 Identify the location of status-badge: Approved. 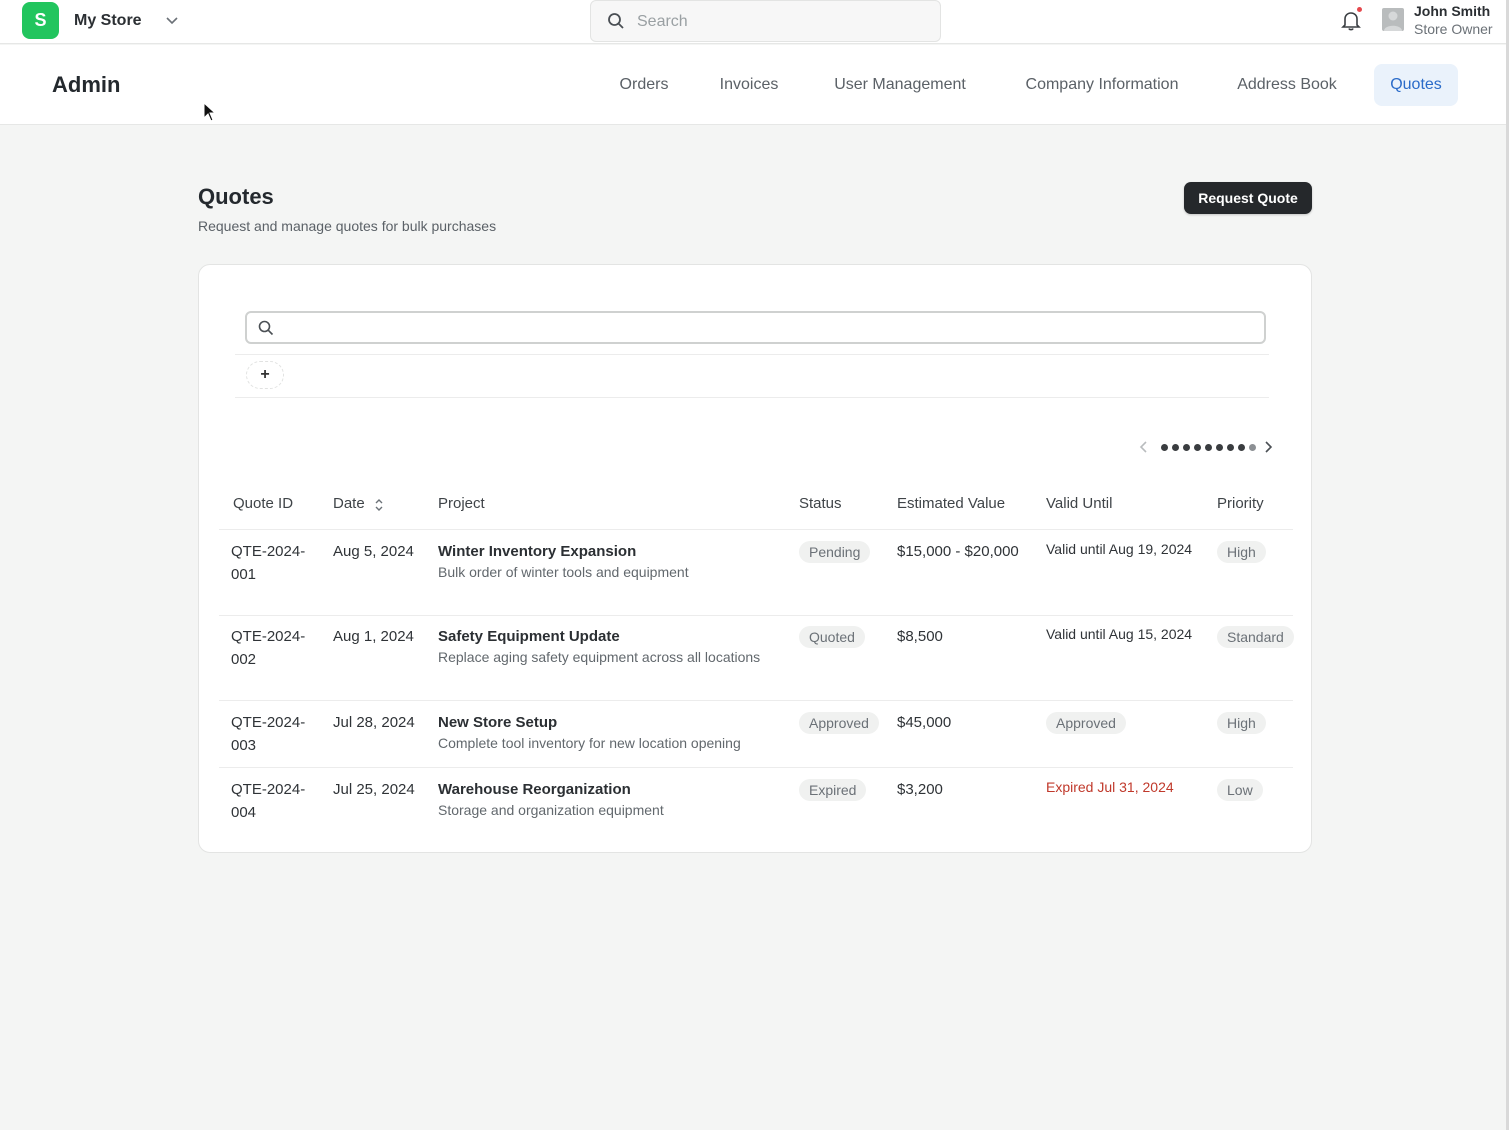
(839, 723).